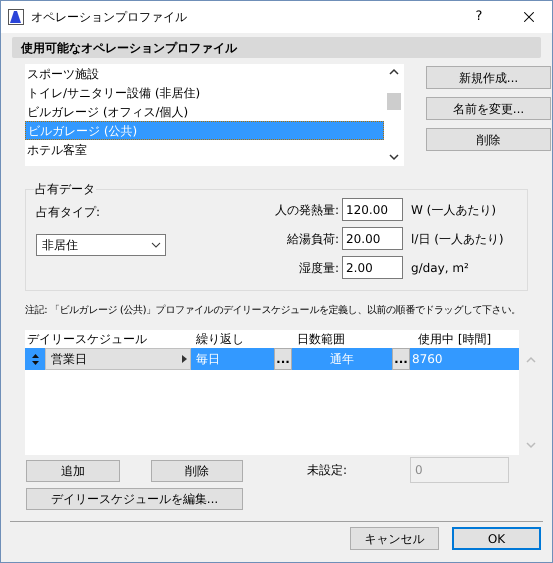 The image size is (553, 563). I want to click on window-title: オペレーションプロファイル, so click(109, 17).